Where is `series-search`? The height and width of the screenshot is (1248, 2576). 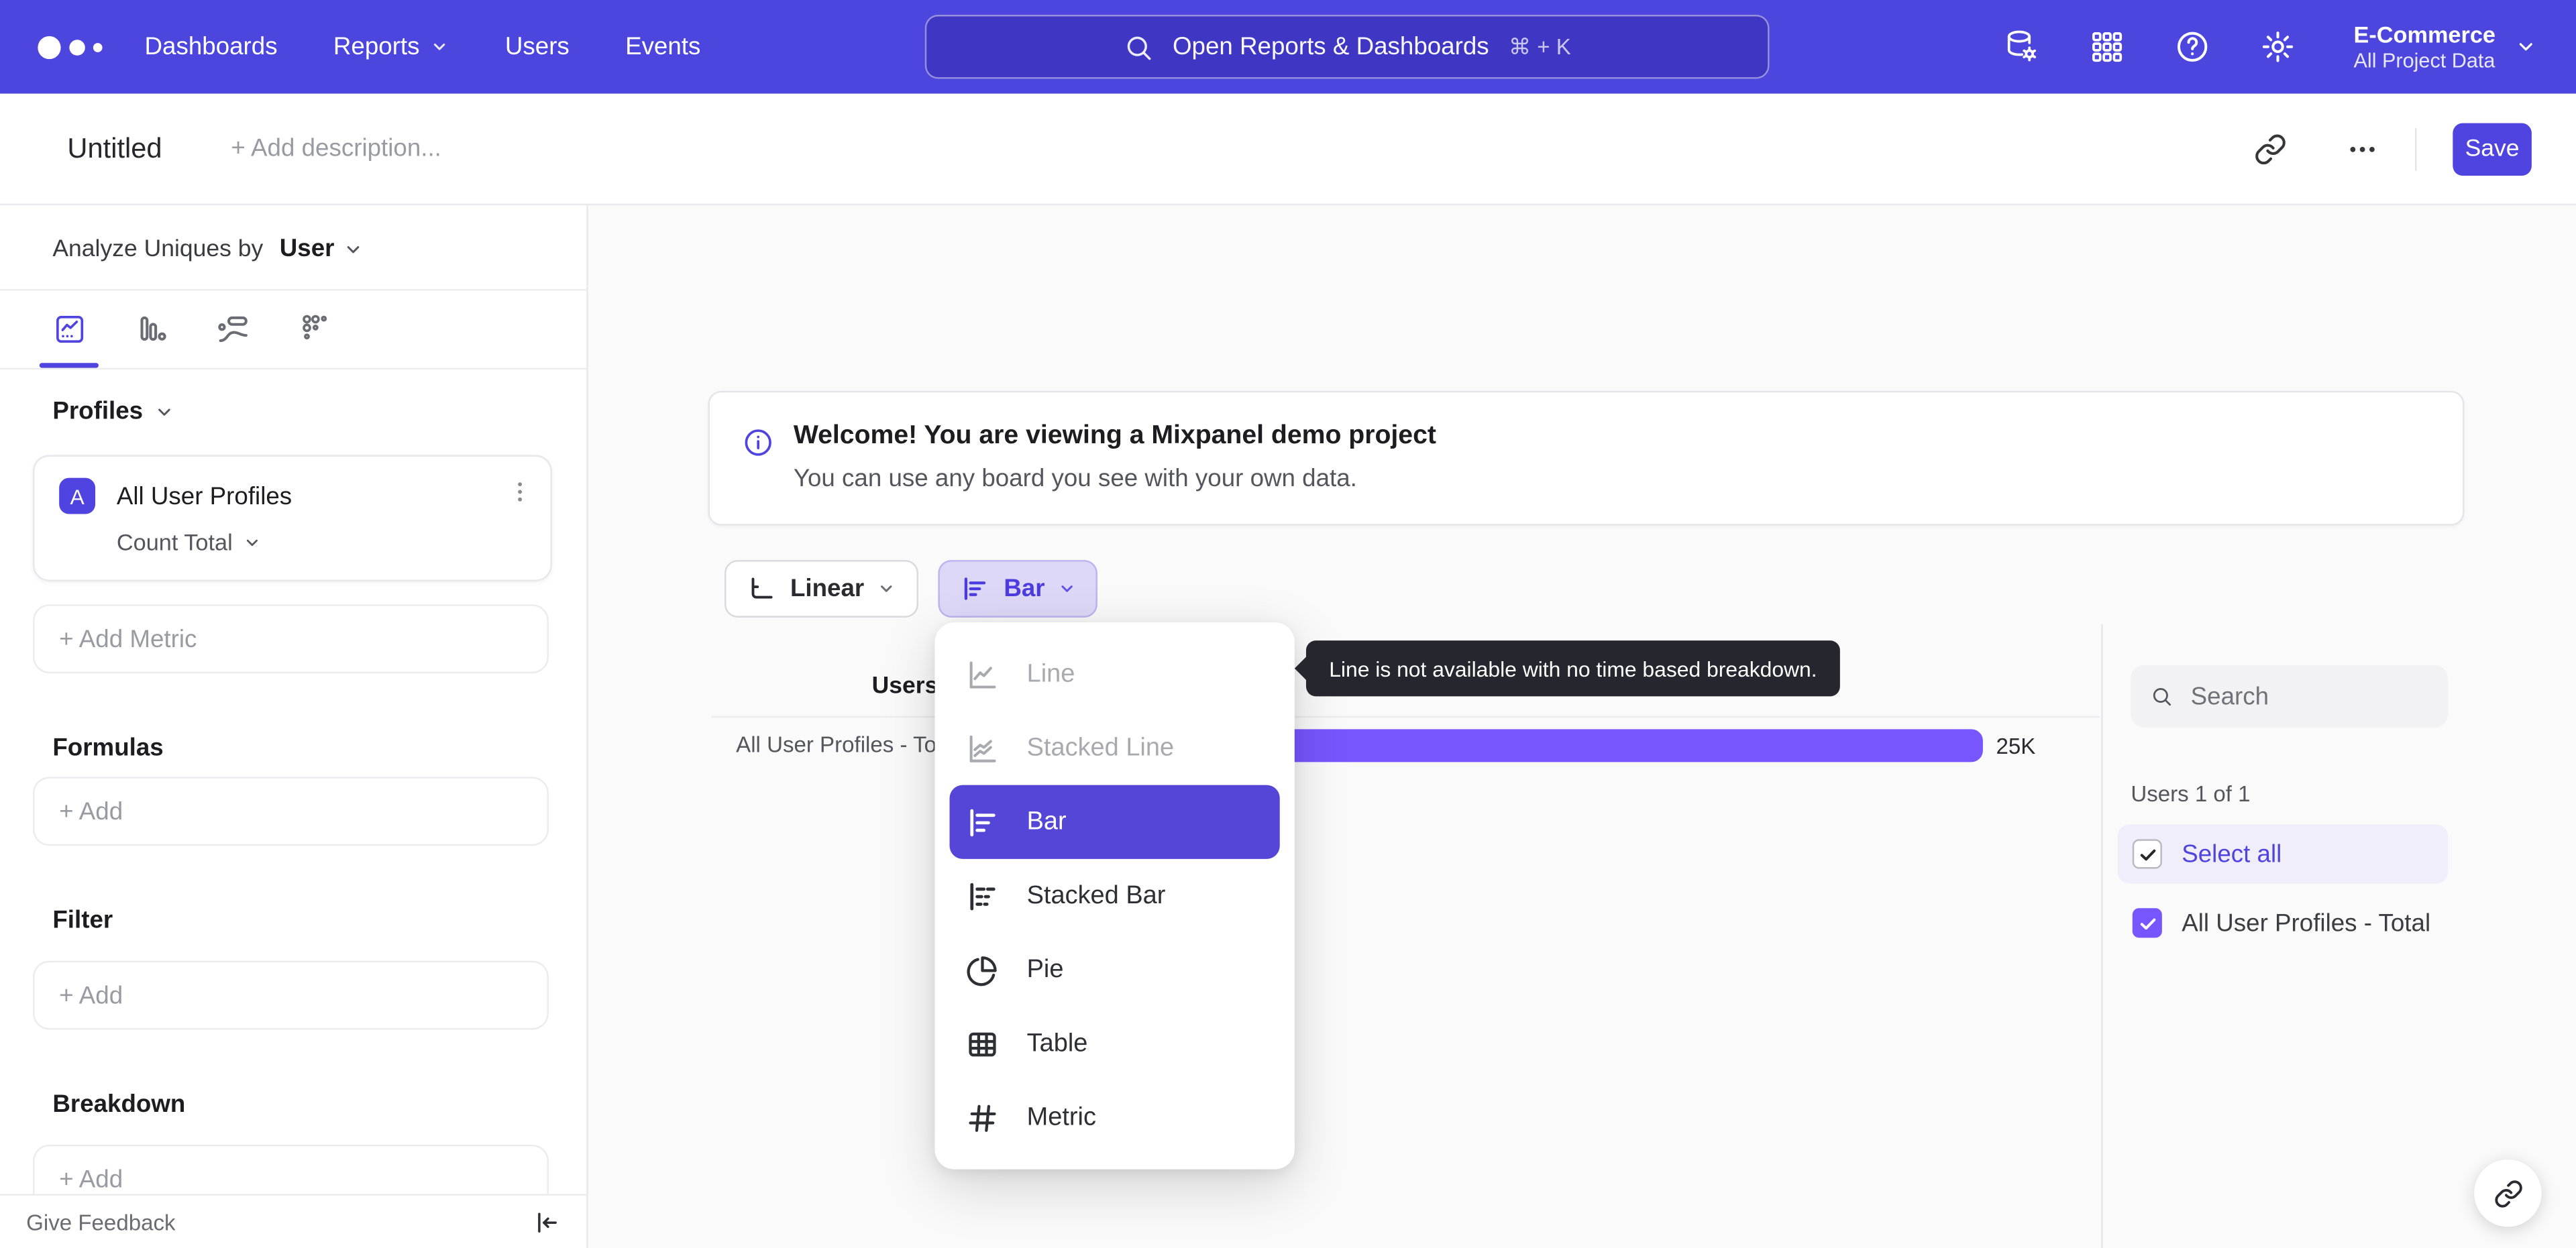 series-search is located at coordinates (2289, 696).